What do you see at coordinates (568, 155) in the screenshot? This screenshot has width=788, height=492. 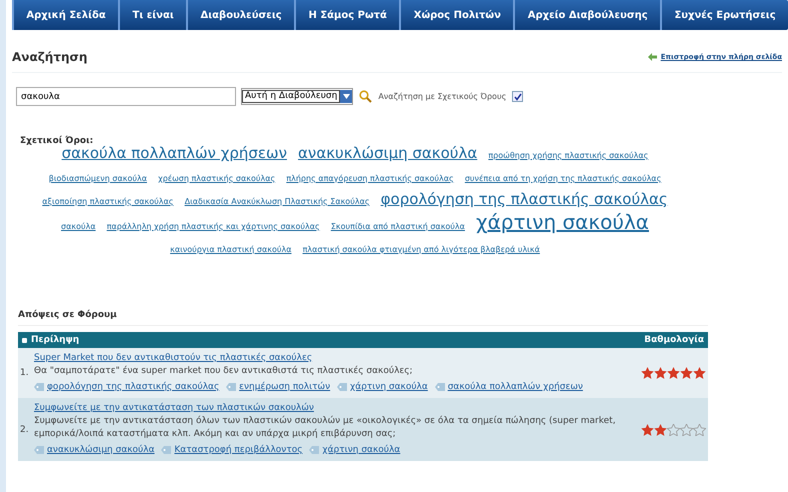 I see `tag-link: προώθηση χρήσης πλαστικής σακούλας` at bounding box center [568, 155].